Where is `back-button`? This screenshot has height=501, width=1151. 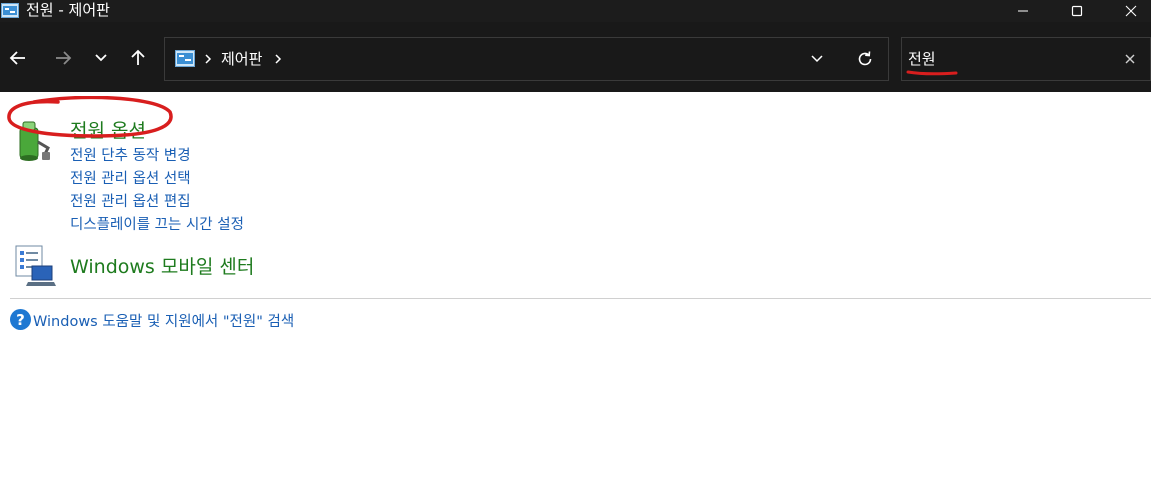 back-button is located at coordinates (18, 58).